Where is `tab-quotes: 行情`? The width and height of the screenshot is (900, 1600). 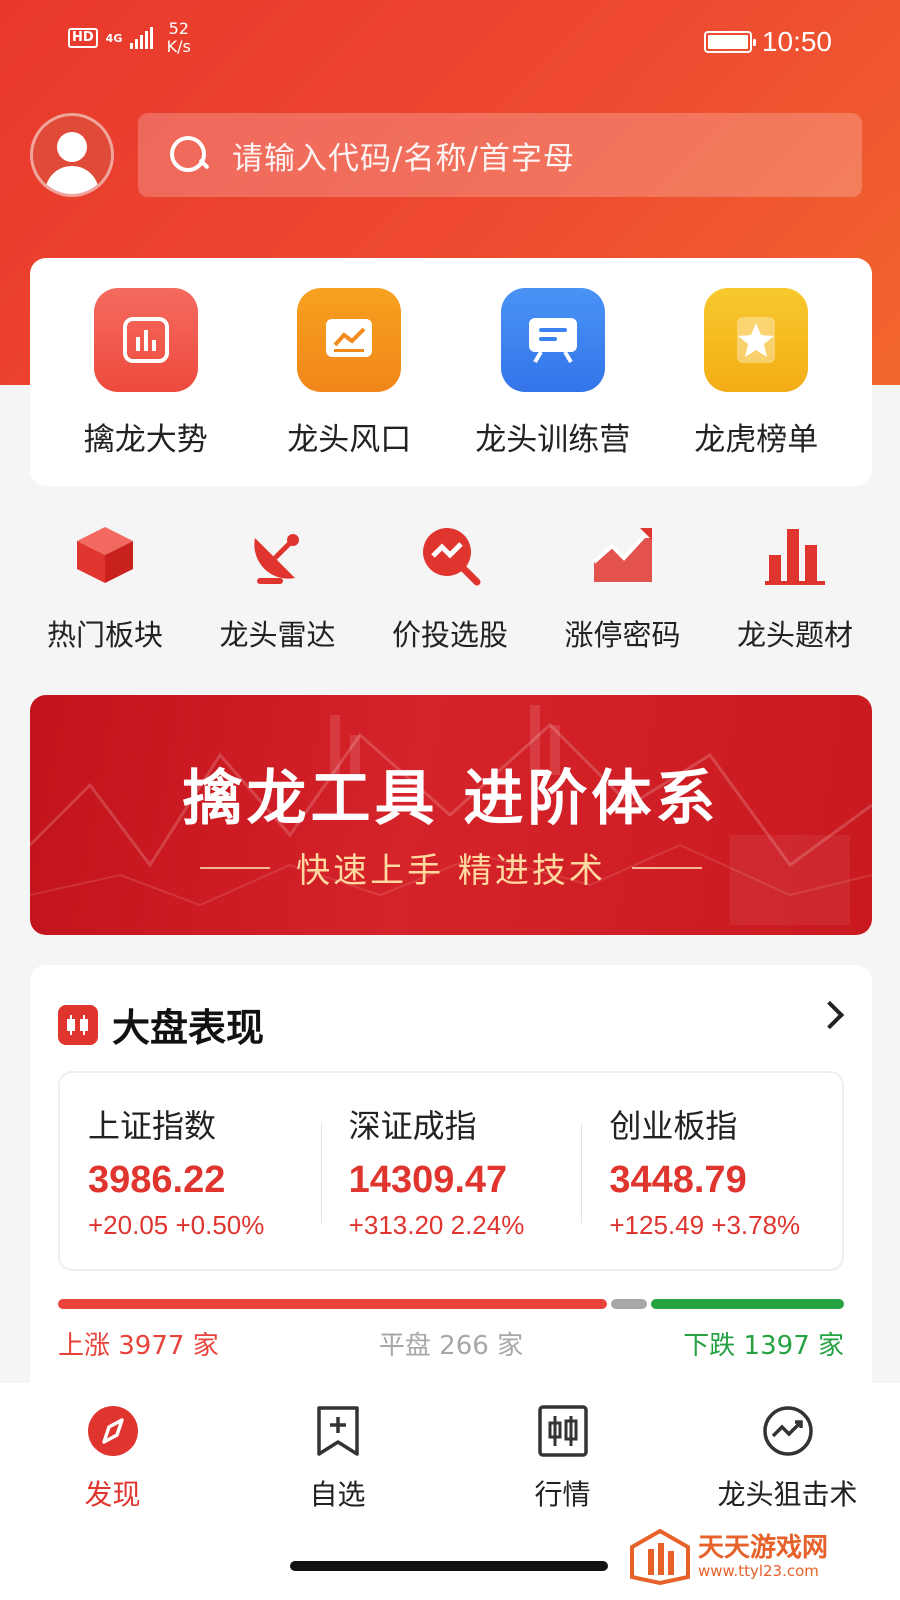
tab-quotes: 行情 is located at coordinates (563, 1458).